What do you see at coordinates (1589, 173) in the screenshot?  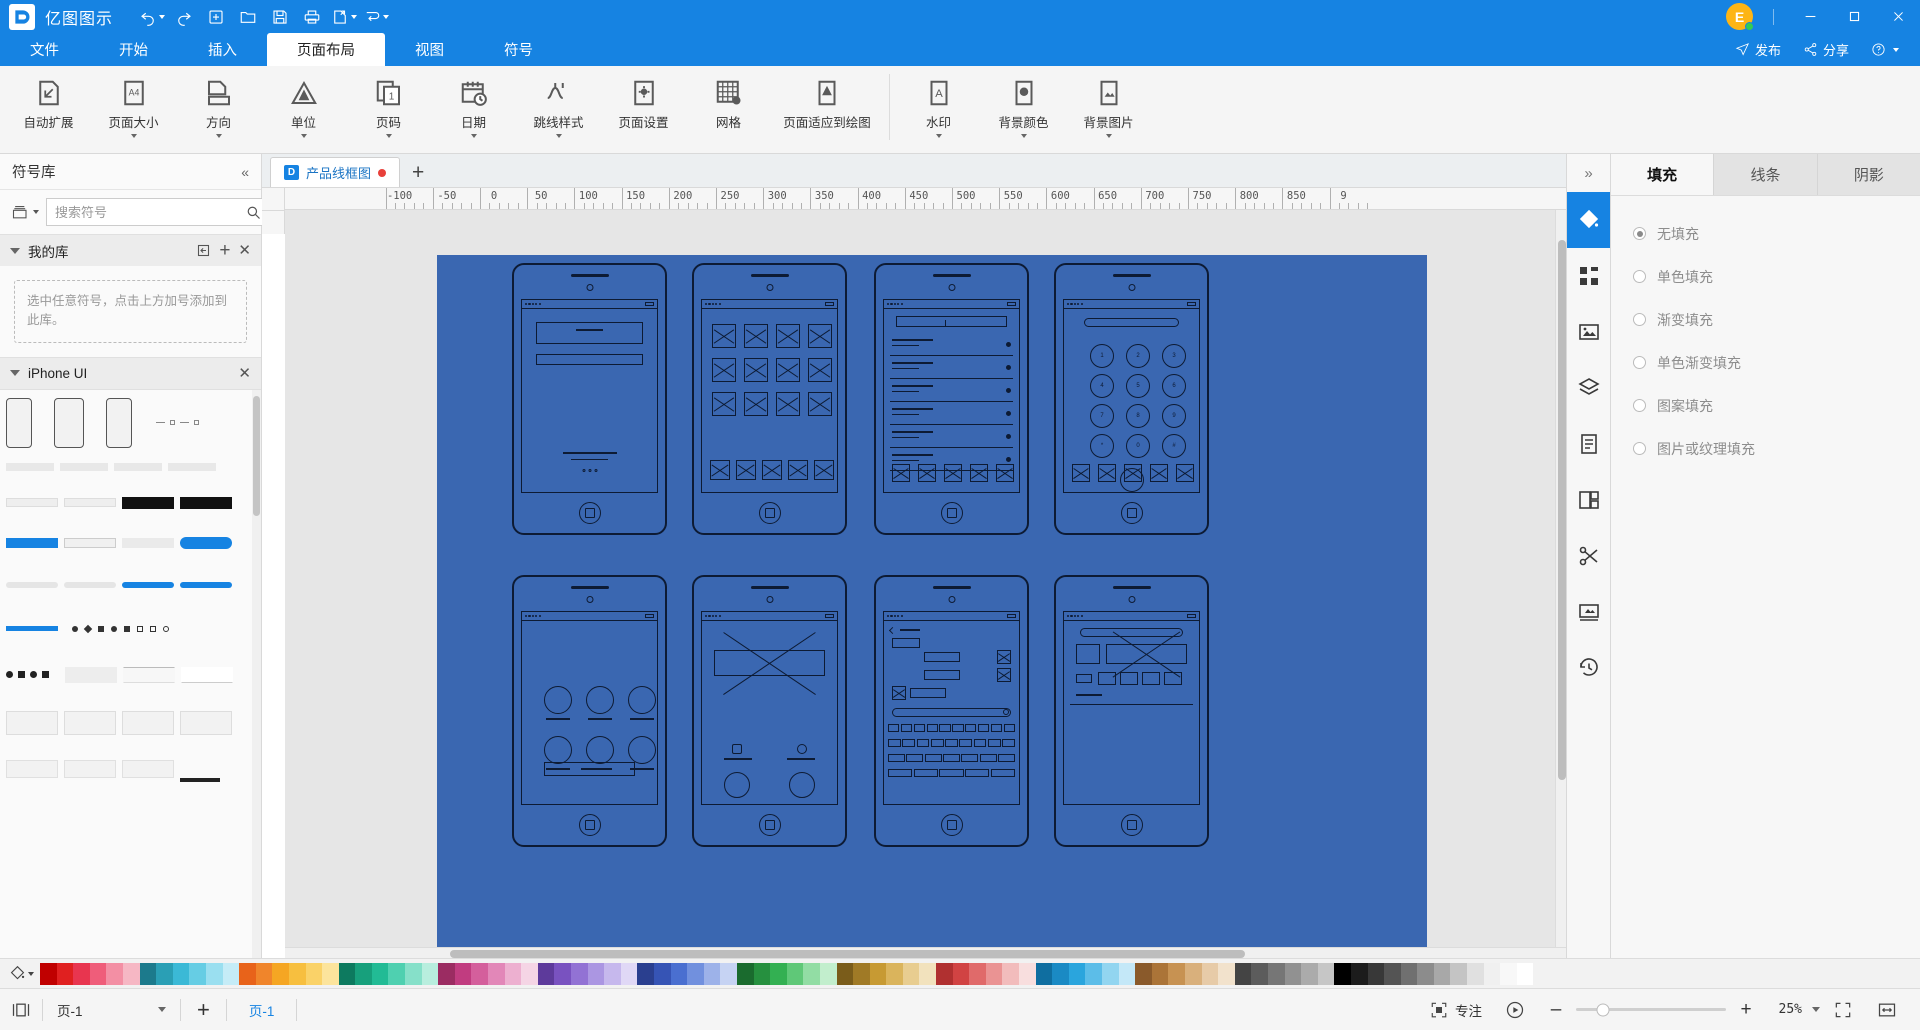 I see `expand-panel-button: »` at bounding box center [1589, 173].